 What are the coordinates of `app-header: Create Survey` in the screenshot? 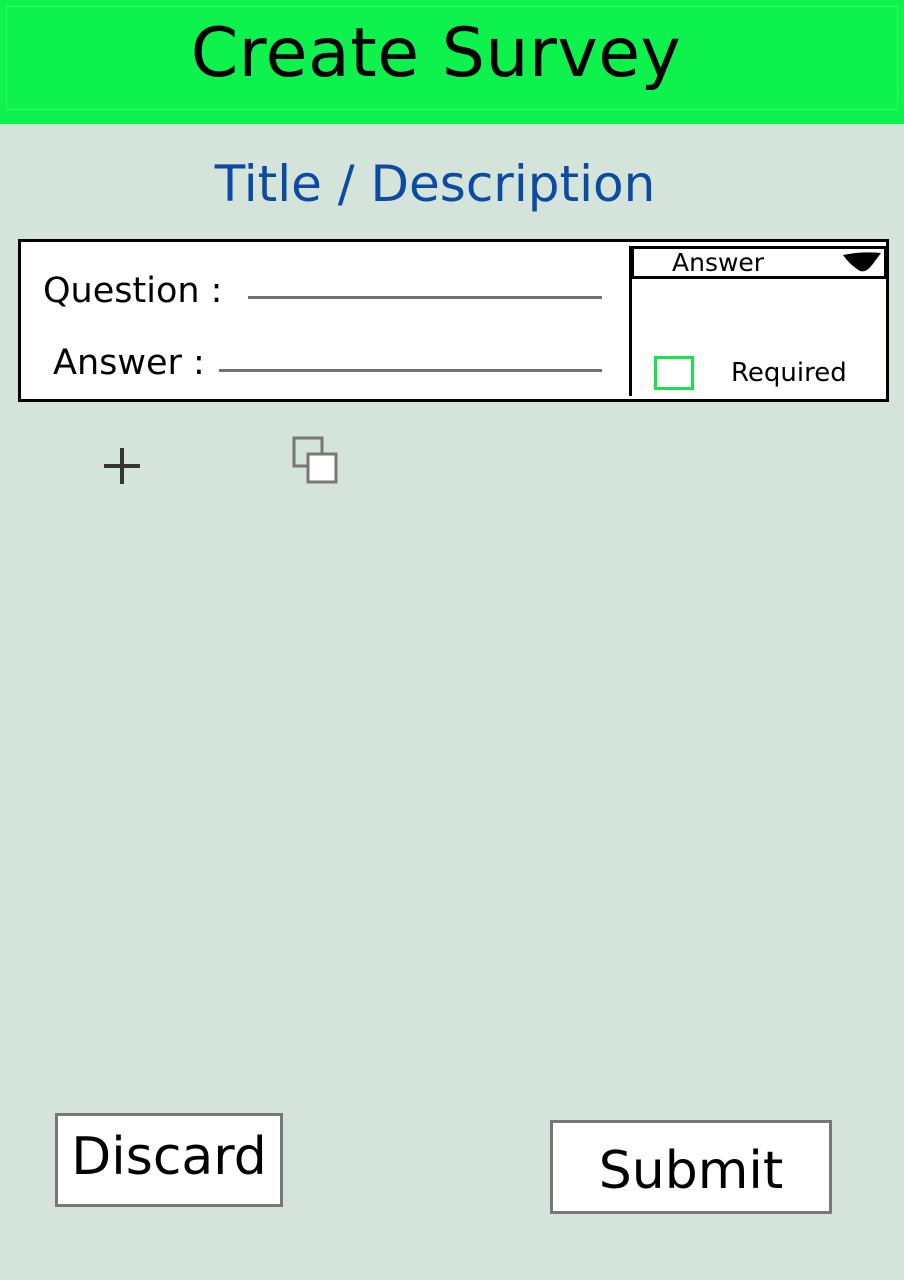 It's located at (452, 62).